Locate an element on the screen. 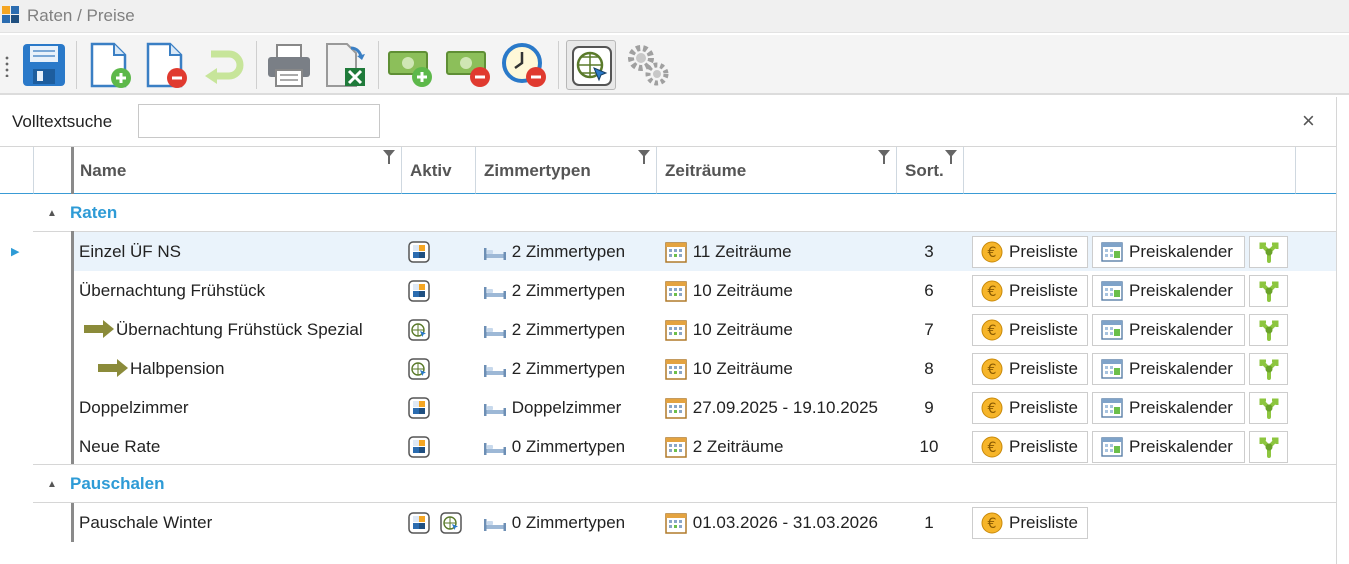  settings-button is located at coordinates (648, 65).